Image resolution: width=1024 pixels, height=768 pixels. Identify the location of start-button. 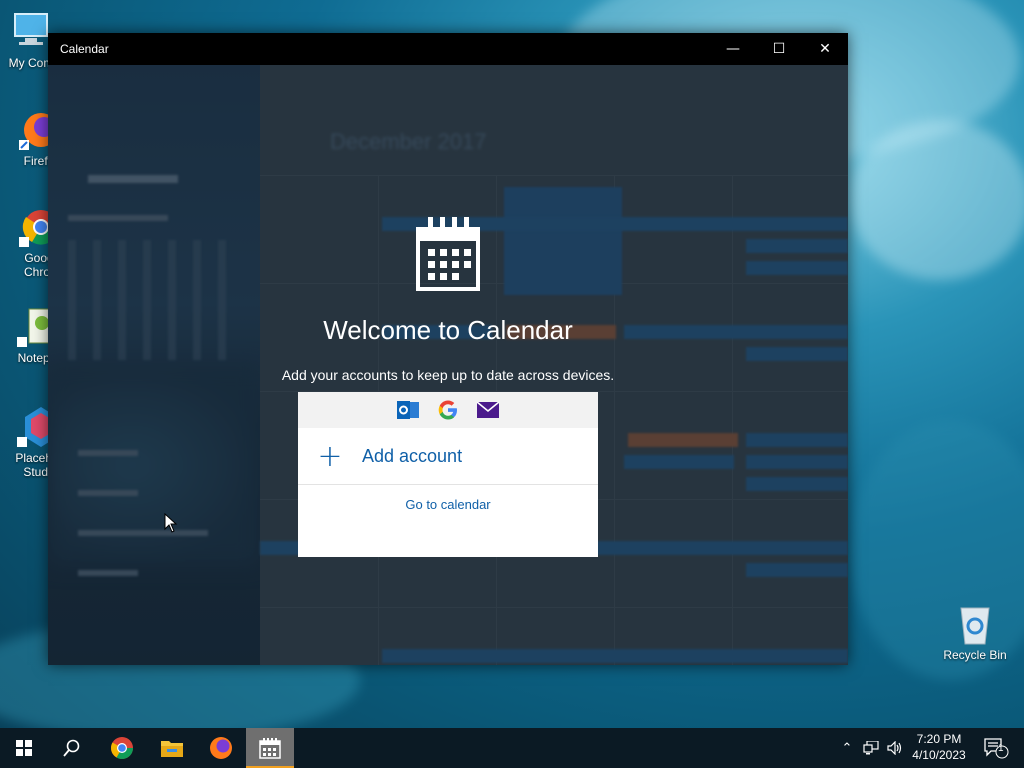
(24, 748).